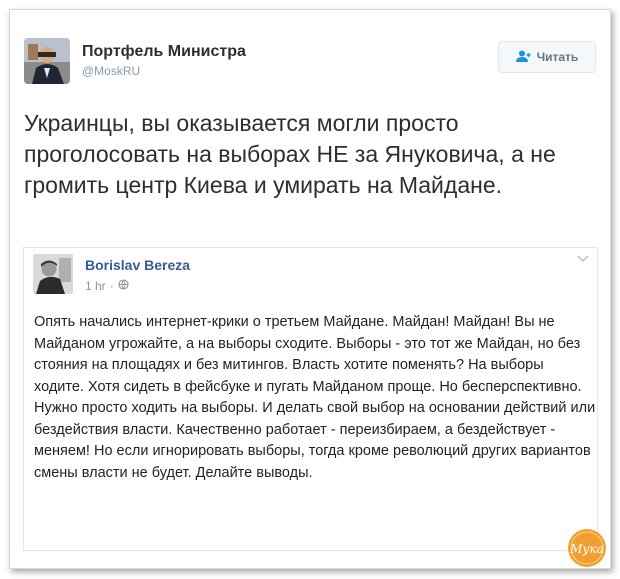 Image resolution: width=620 pixels, height=579 pixels. I want to click on quoted-post-time: 1 hr, so click(95, 286).